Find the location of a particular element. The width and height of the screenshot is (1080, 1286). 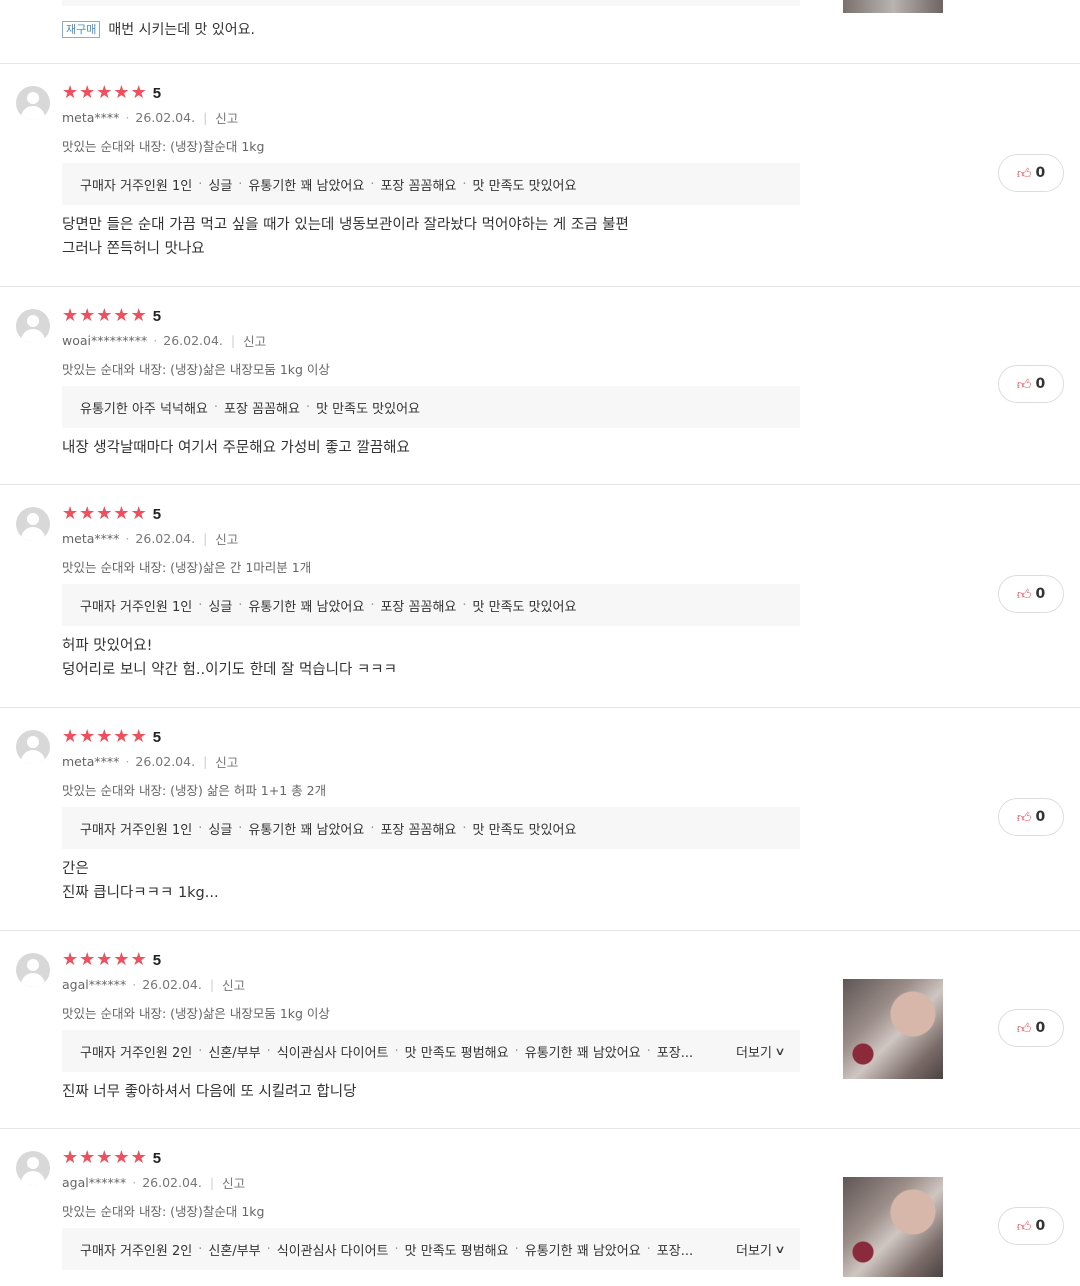

review-tag: 맛 만족도 평범해요 is located at coordinates (456, 1251).